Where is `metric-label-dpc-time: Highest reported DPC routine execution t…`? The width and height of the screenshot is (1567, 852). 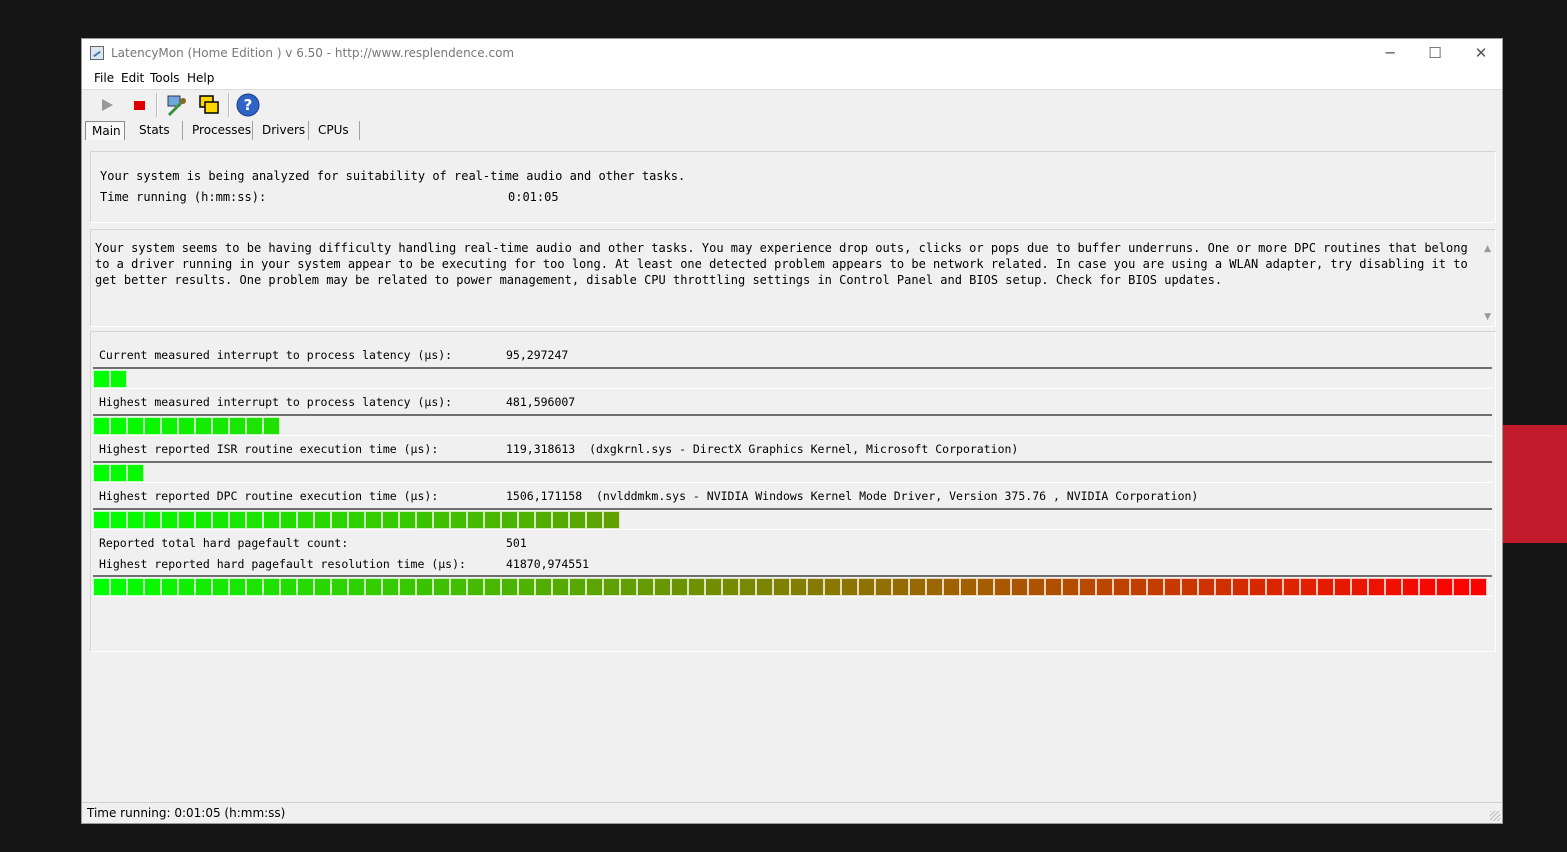 metric-label-dpc-time: Highest reported DPC routine execution t… is located at coordinates (269, 496).